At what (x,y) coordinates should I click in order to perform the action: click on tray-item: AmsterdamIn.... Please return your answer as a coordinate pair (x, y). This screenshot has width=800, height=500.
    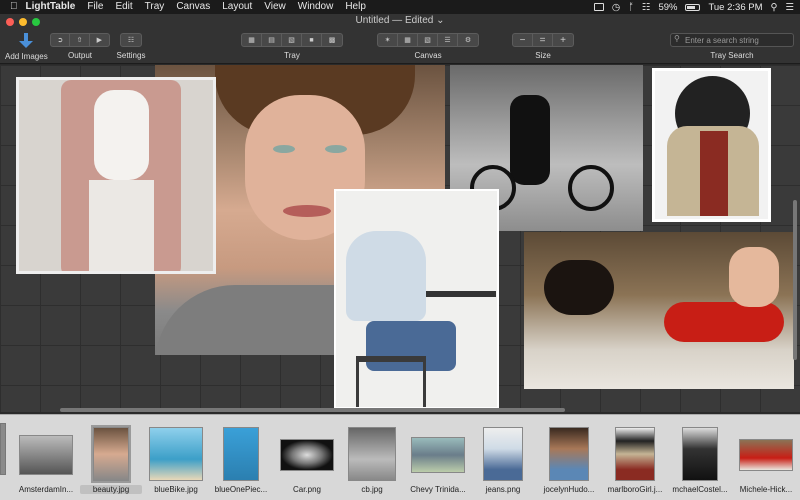
    Looking at the image, I should click on (46, 457).